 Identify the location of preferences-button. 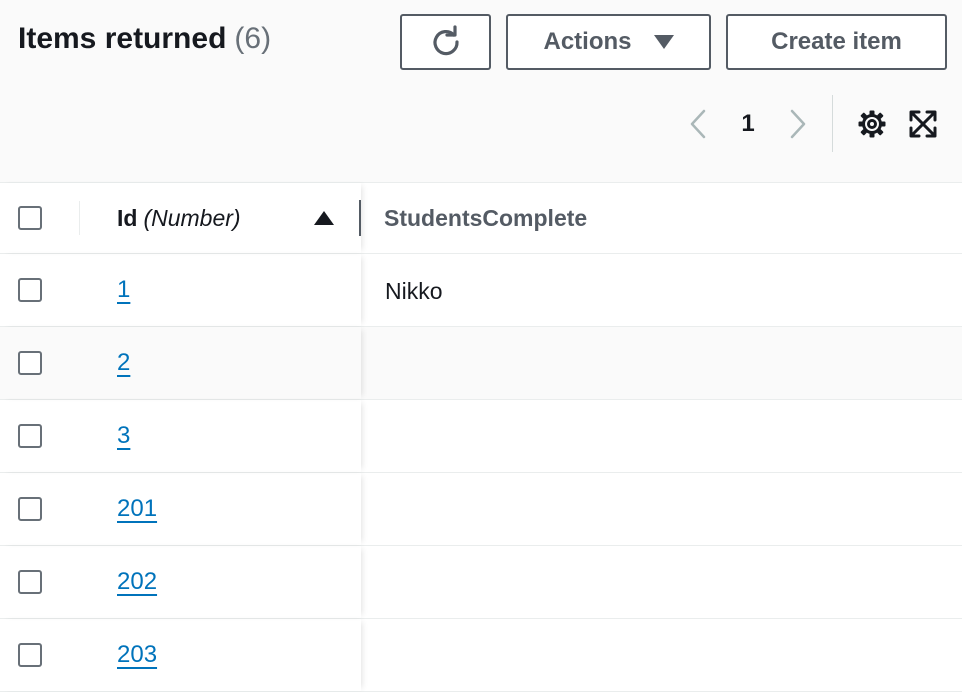
(872, 124).